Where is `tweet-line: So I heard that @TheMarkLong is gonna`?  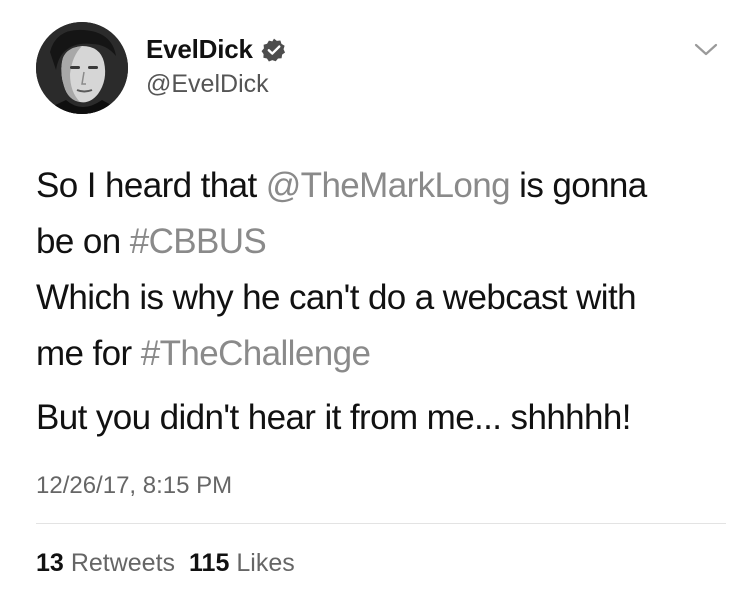 tweet-line: So I heard that @TheMarkLong is gonna is located at coordinates (381, 186).